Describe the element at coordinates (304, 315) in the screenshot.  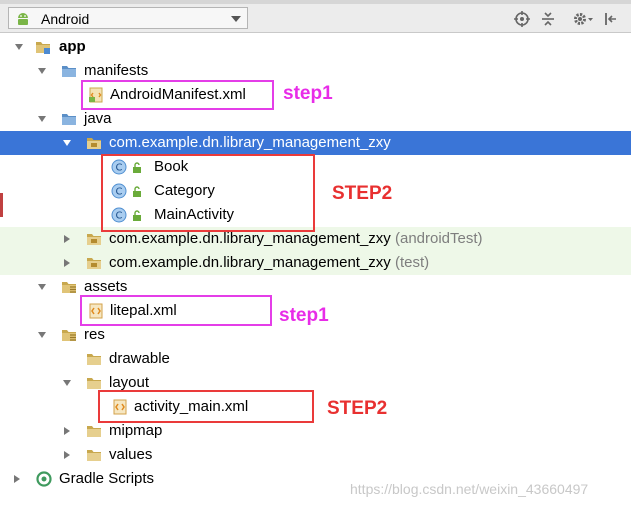
I see `annotation-step1-litepal: step1` at that location.